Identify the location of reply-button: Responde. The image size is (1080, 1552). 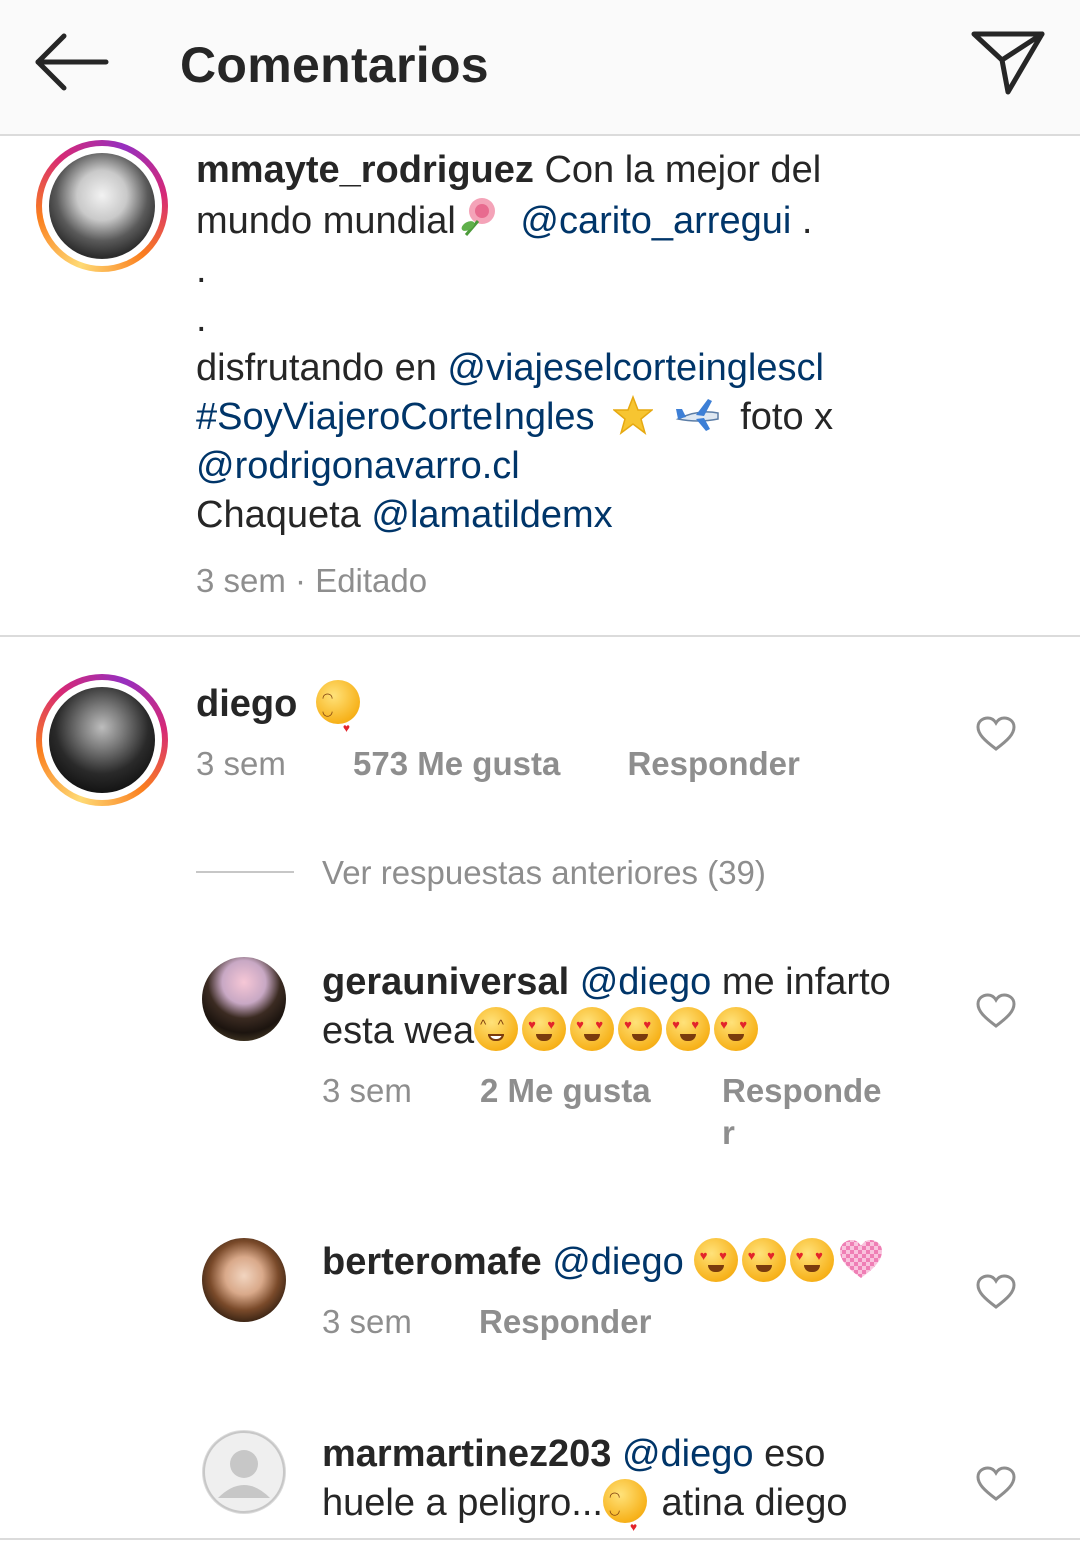
(802, 1091).